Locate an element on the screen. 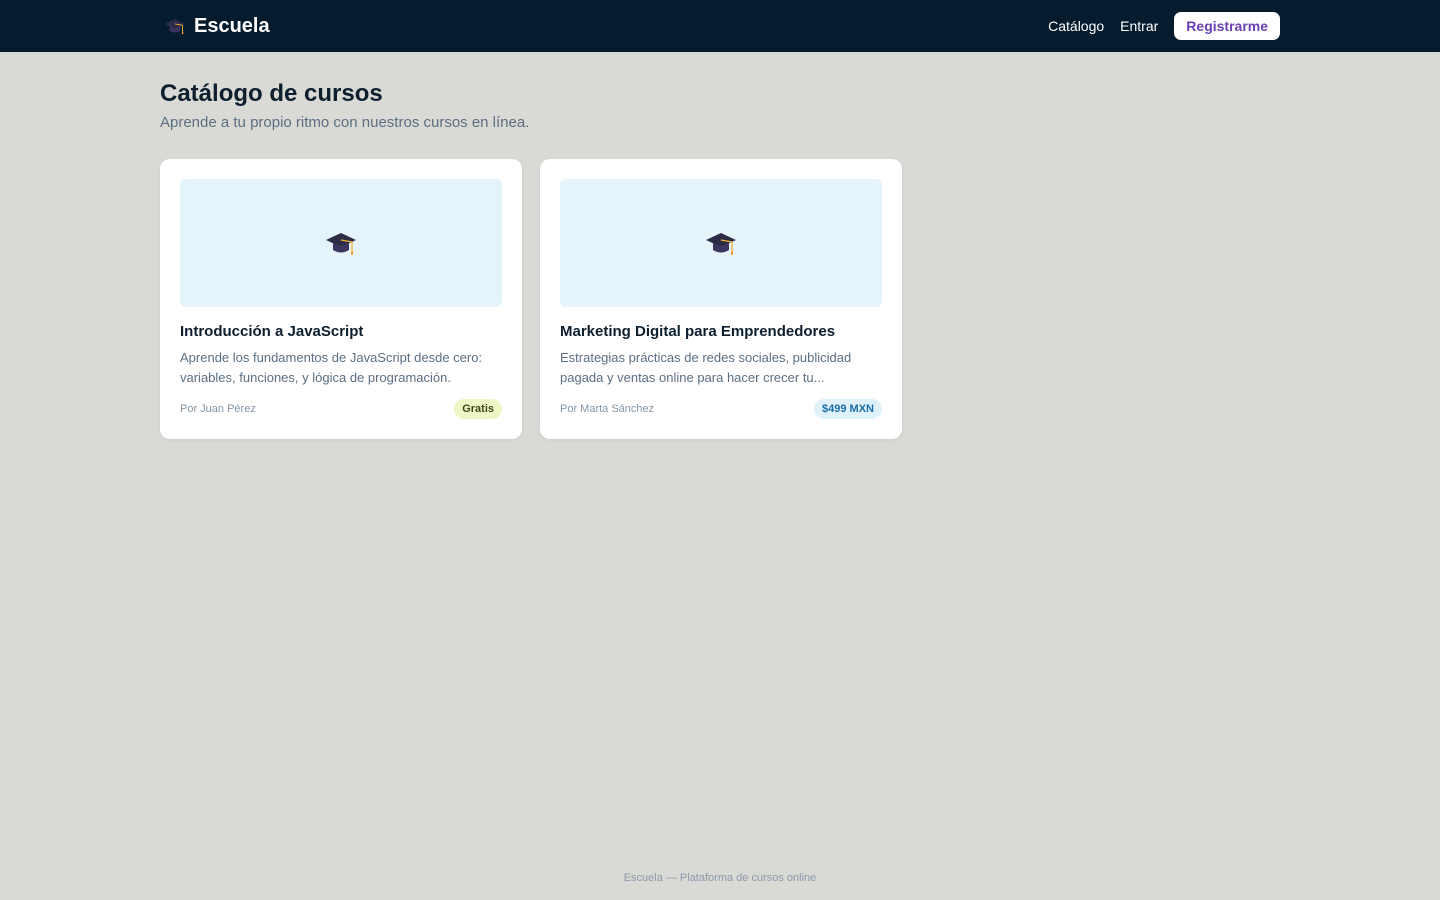 The height and width of the screenshot is (900, 1440). course-footer: Por Marta Sánchez $499 MXN is located at coordinates (721, 409).